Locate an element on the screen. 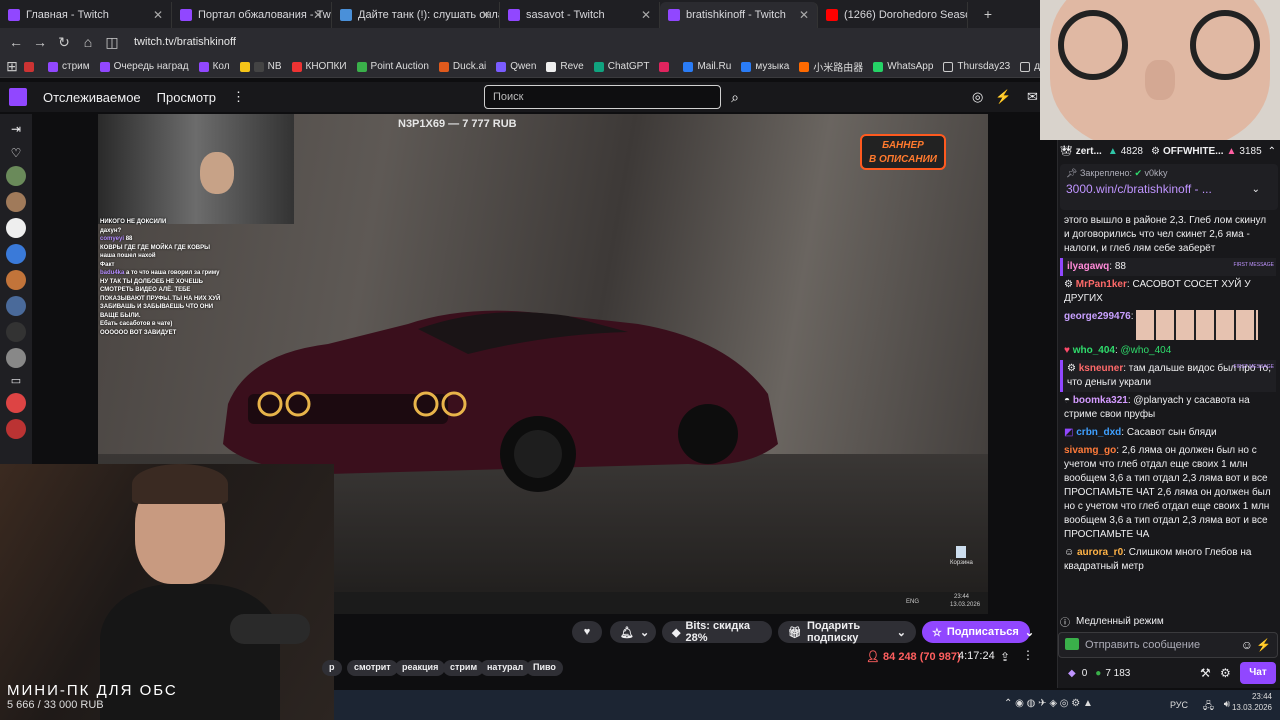 The image size is (1280, 720). search-input: Поиск is located at coordinates (602, 97).